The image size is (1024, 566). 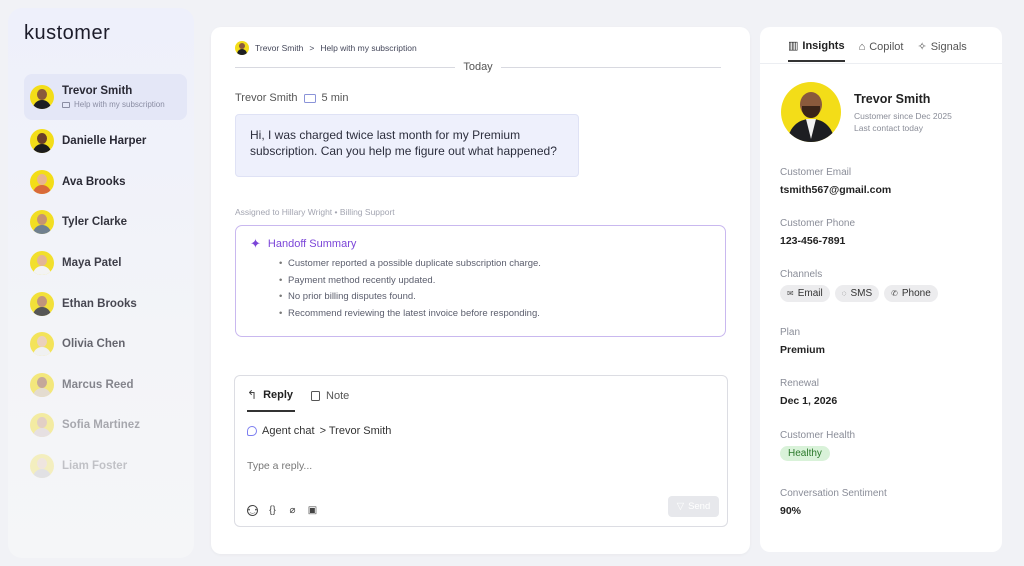 I want to click on contact-name: Trevor Smith, so click(x=97, y=91).